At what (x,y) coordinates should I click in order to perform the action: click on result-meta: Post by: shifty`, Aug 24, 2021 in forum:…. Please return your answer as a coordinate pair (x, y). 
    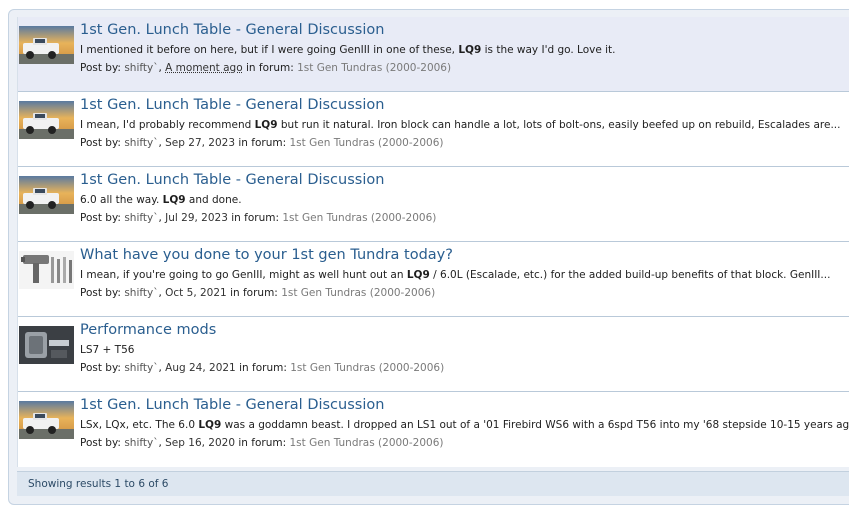
    Looking at the image, I should click on (262, 368).